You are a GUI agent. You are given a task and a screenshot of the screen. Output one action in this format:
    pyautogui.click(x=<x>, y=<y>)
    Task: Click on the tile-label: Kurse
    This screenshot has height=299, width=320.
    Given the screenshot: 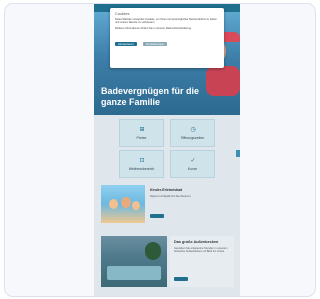 What is the action you would take?
    pyautogui.click(x=192, y=169)
    